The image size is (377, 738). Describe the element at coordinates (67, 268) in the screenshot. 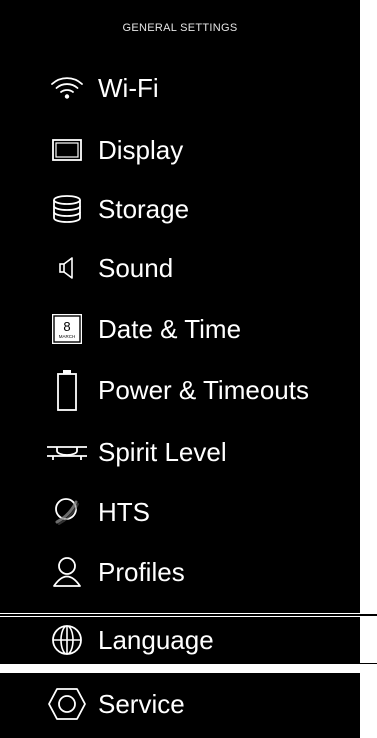

I see `speaker-icon` at that location.